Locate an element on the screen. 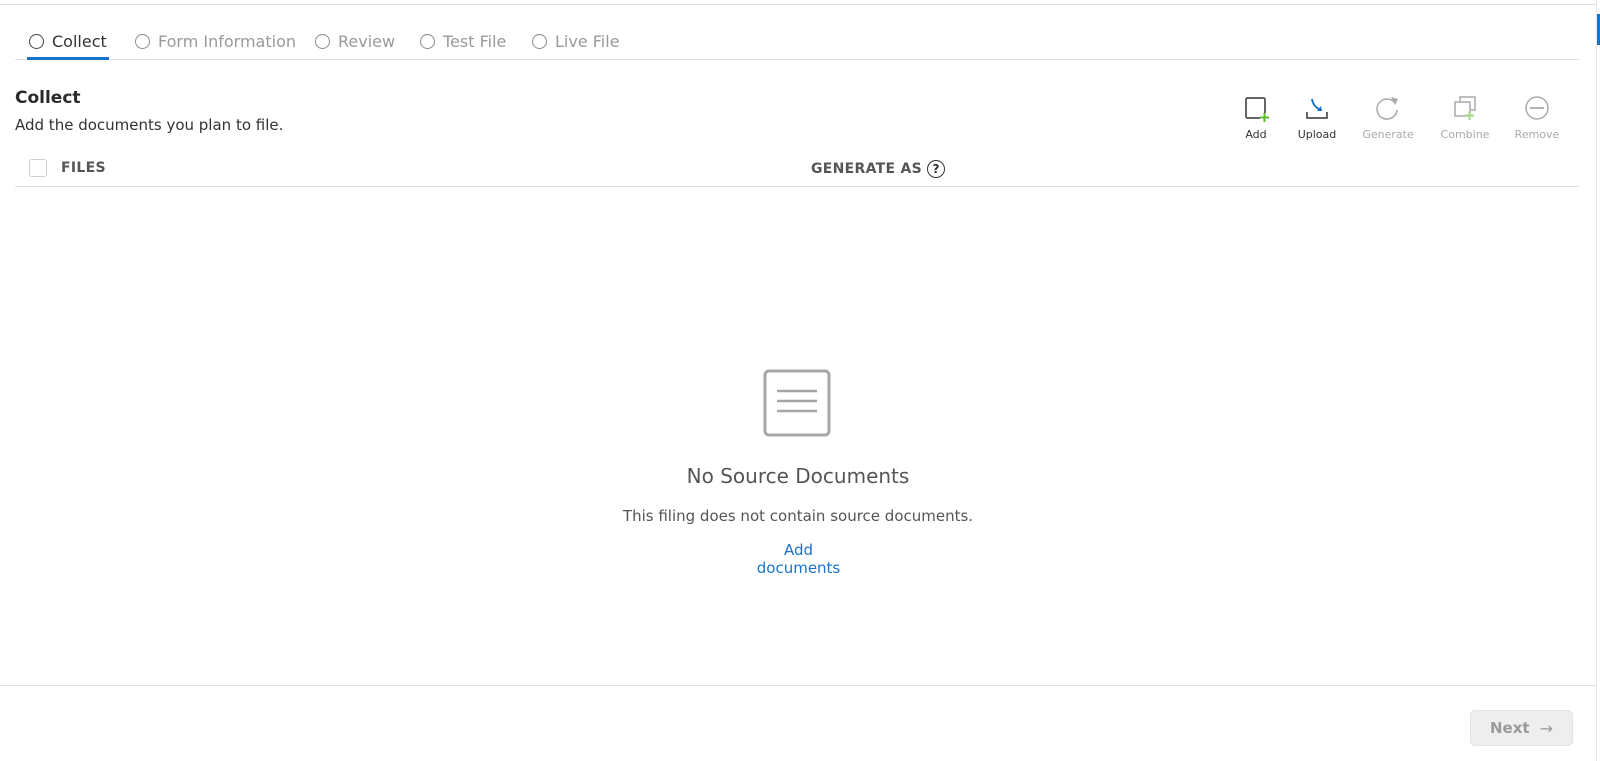 The image size is (1600, 761). add-label: Add is located at coordinates (1256, 134).